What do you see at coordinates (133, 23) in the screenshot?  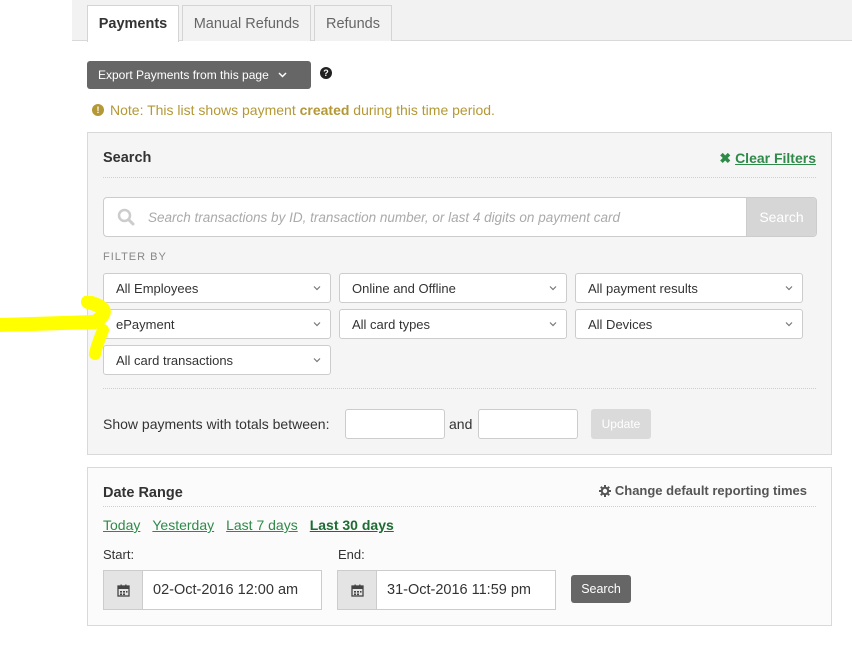 I see `tab-payments: Payments` at bounding box center [133, 23].